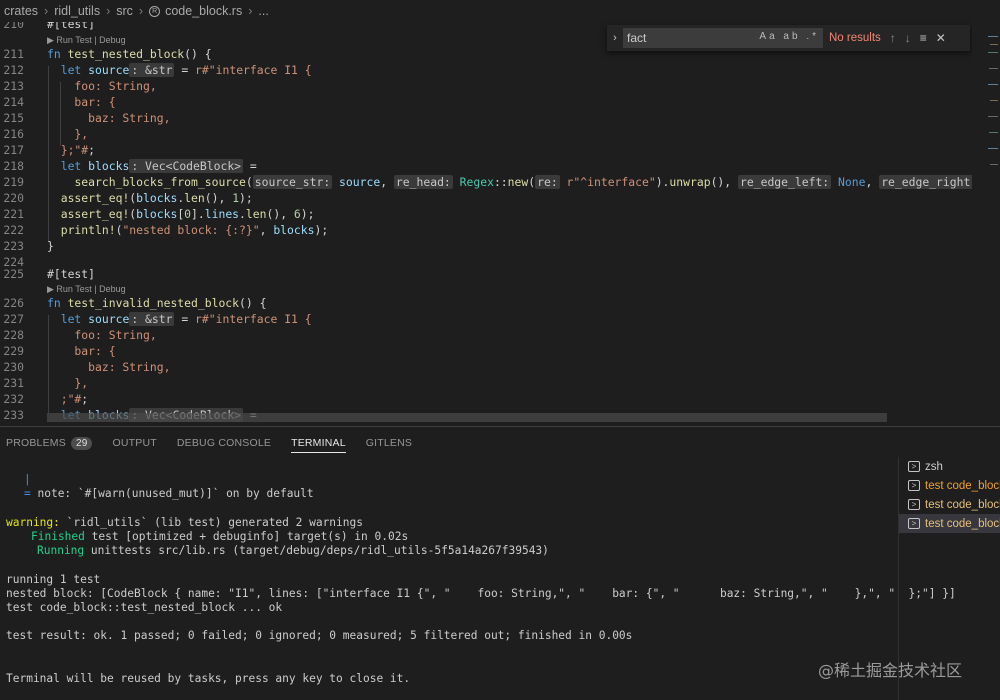  Describe the element at coordinates (21, 11) in the screenshot. I see `breadcrumb-crates: crates` at that location.